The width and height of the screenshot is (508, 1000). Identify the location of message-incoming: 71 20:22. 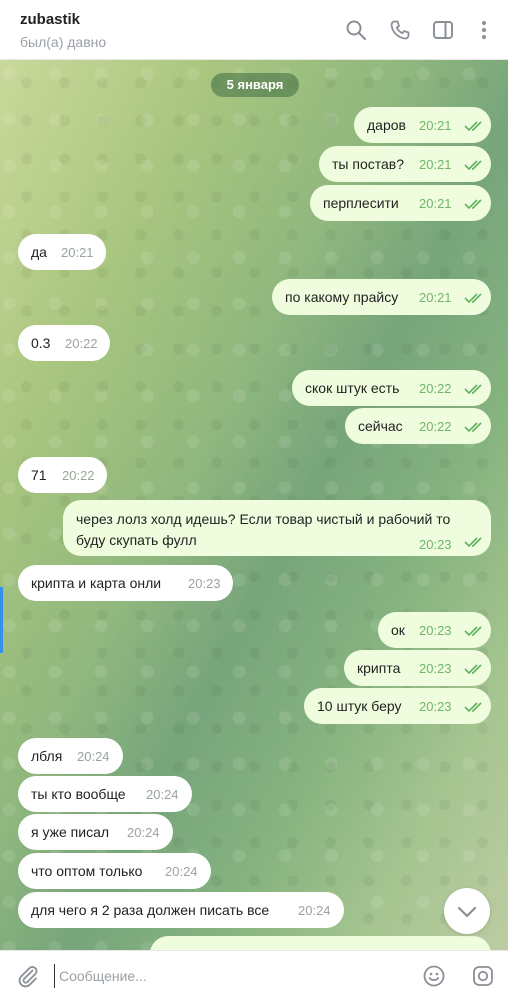
(62, 475).